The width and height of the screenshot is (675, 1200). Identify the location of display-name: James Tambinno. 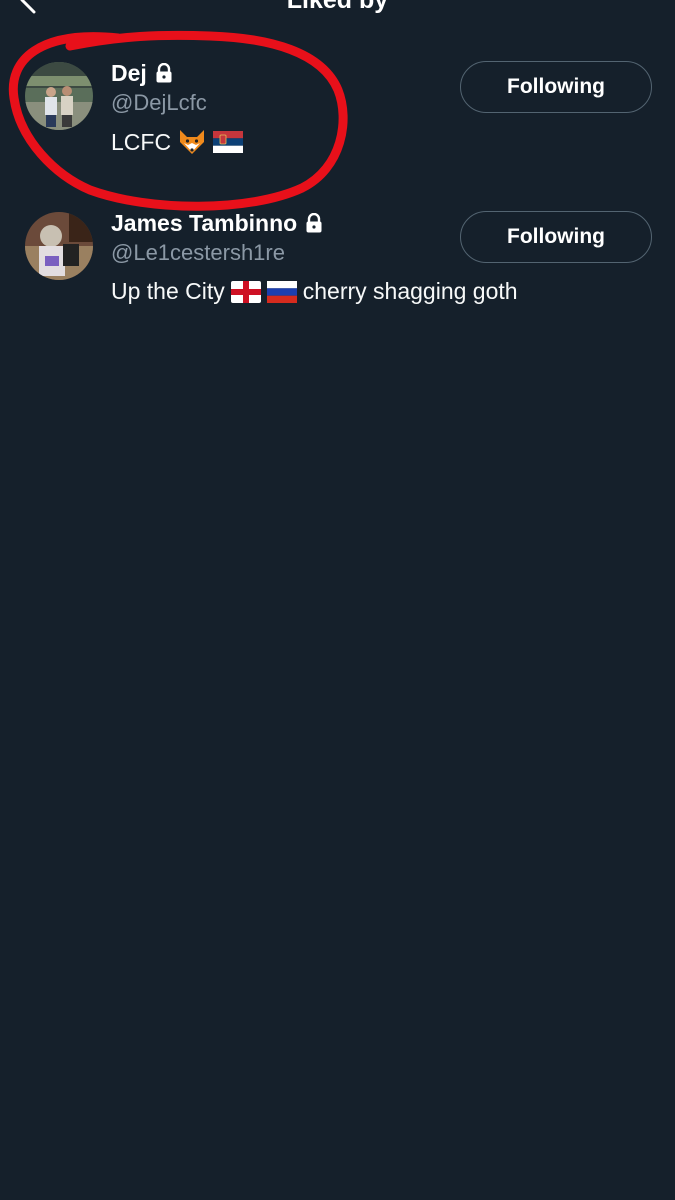
(204, 223).